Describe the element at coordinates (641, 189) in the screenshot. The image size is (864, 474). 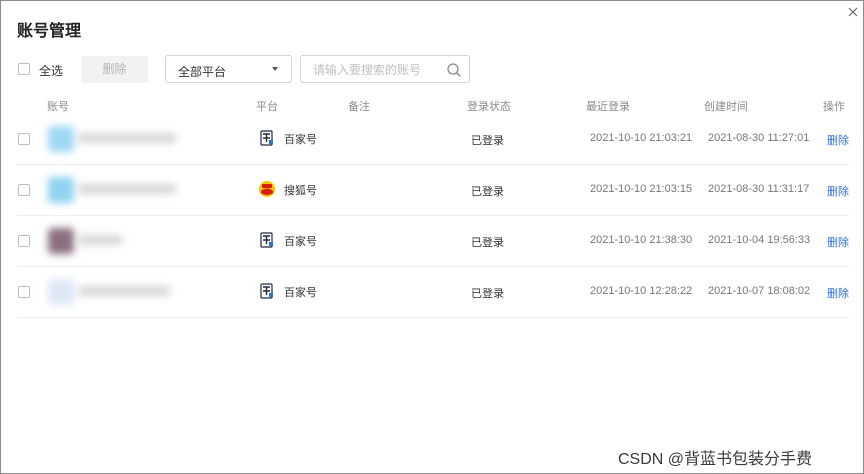
I see `last-login-time: 2021-10-10 21:03:15` at that location.